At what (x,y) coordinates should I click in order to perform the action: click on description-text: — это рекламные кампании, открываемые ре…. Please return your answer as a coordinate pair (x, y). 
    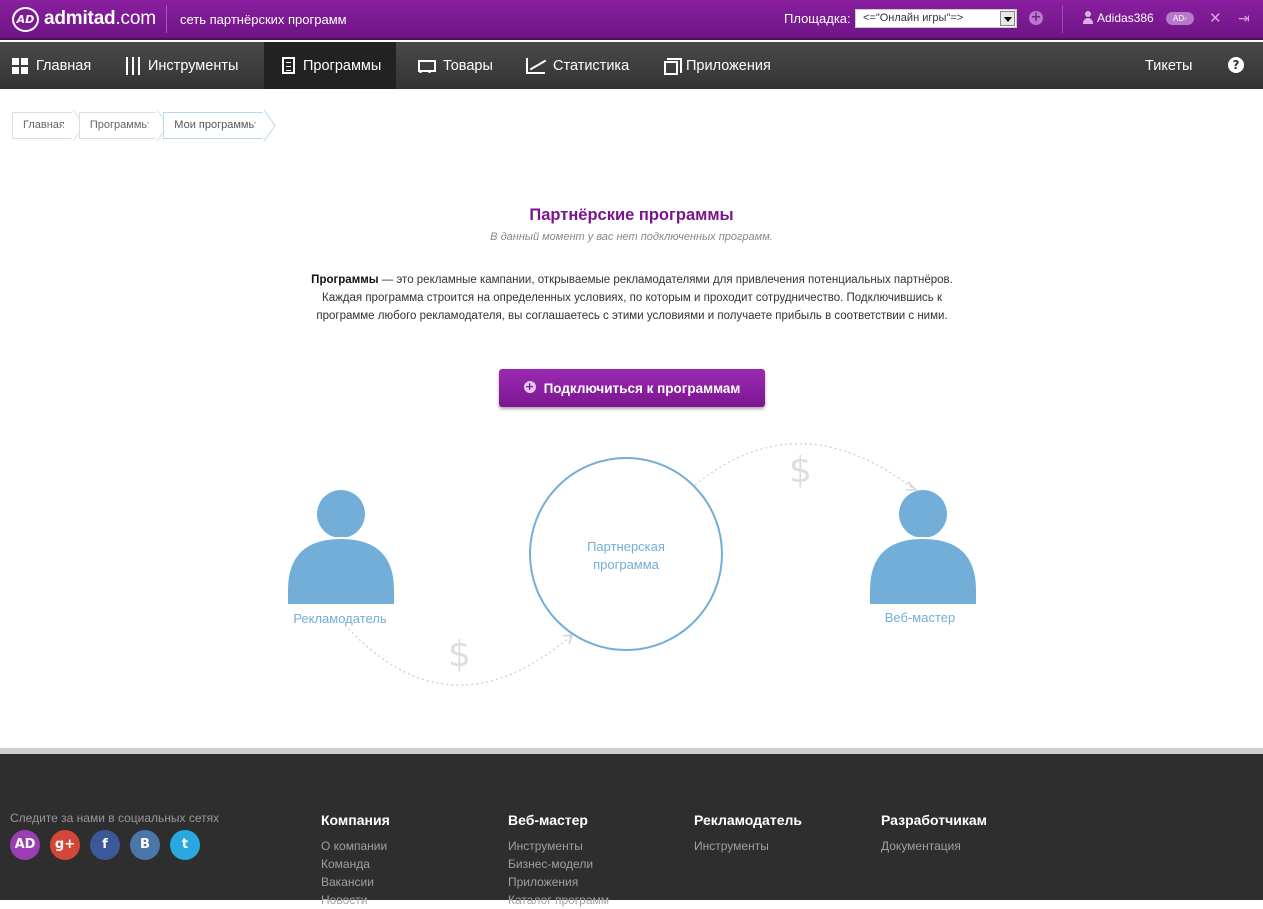
    Looking at the image, I should click on (634, 298).